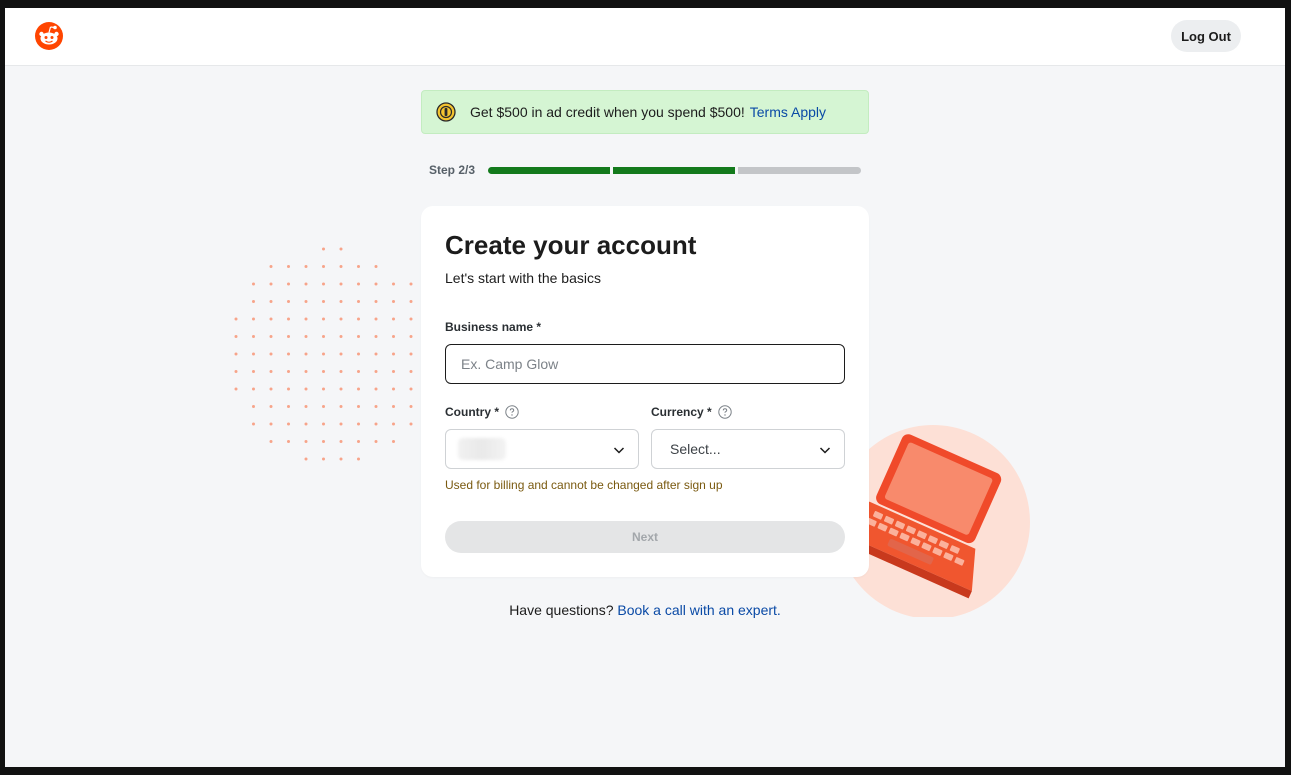  Describe the element at coordinates (571, 245) in the screenshot. I see `page-title: Create your account` at that location.